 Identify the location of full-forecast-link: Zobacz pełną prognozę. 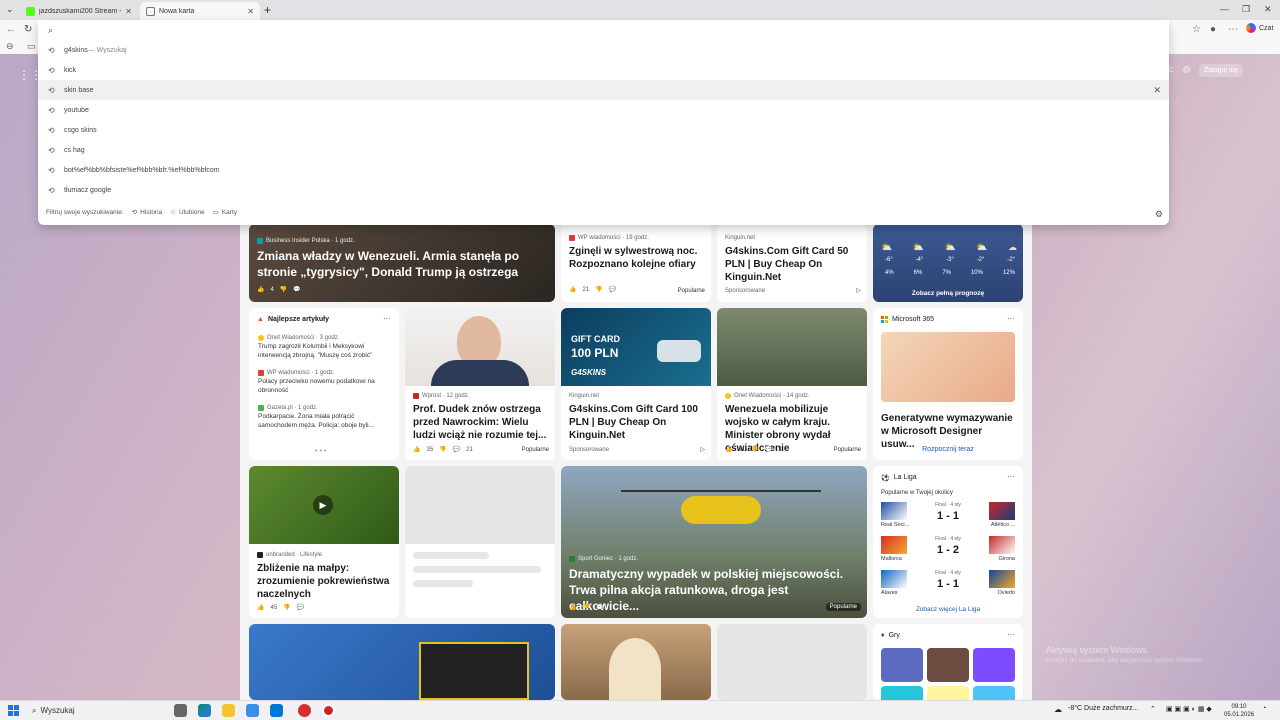
(948, 293).